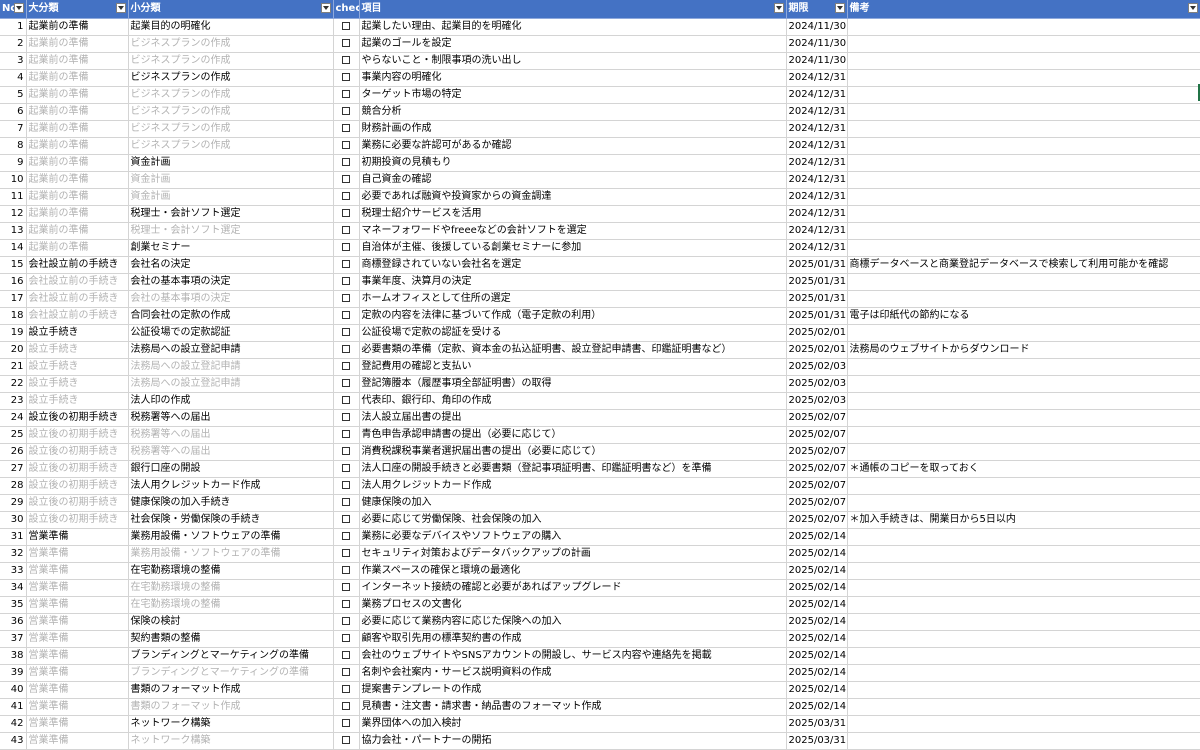  Describe the element at coordinates (13, 418) in the screenshot. I see `row-number-cell: 24` at that location.